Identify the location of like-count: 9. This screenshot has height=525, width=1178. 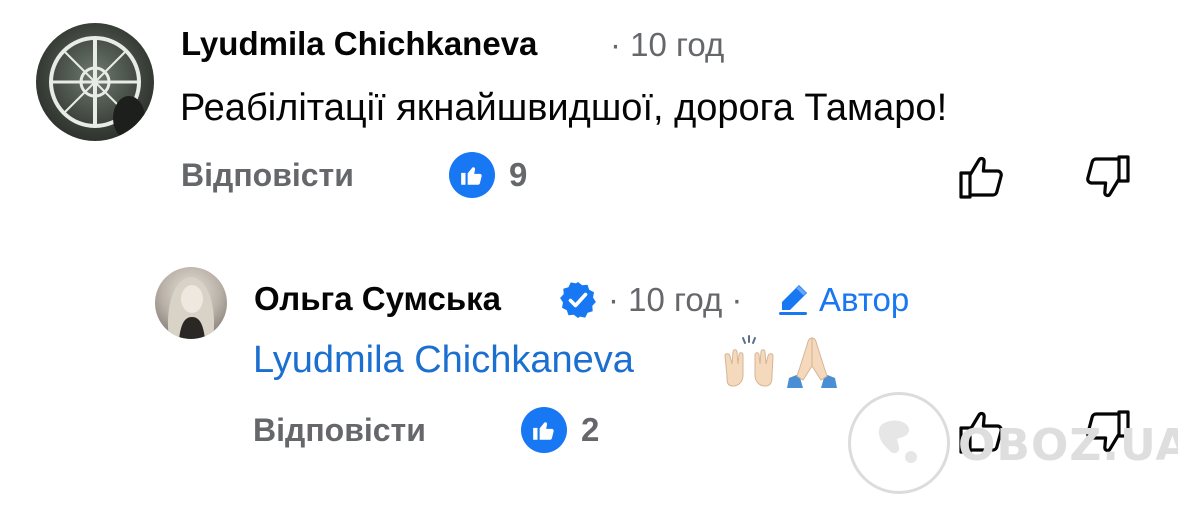
(518, 174).